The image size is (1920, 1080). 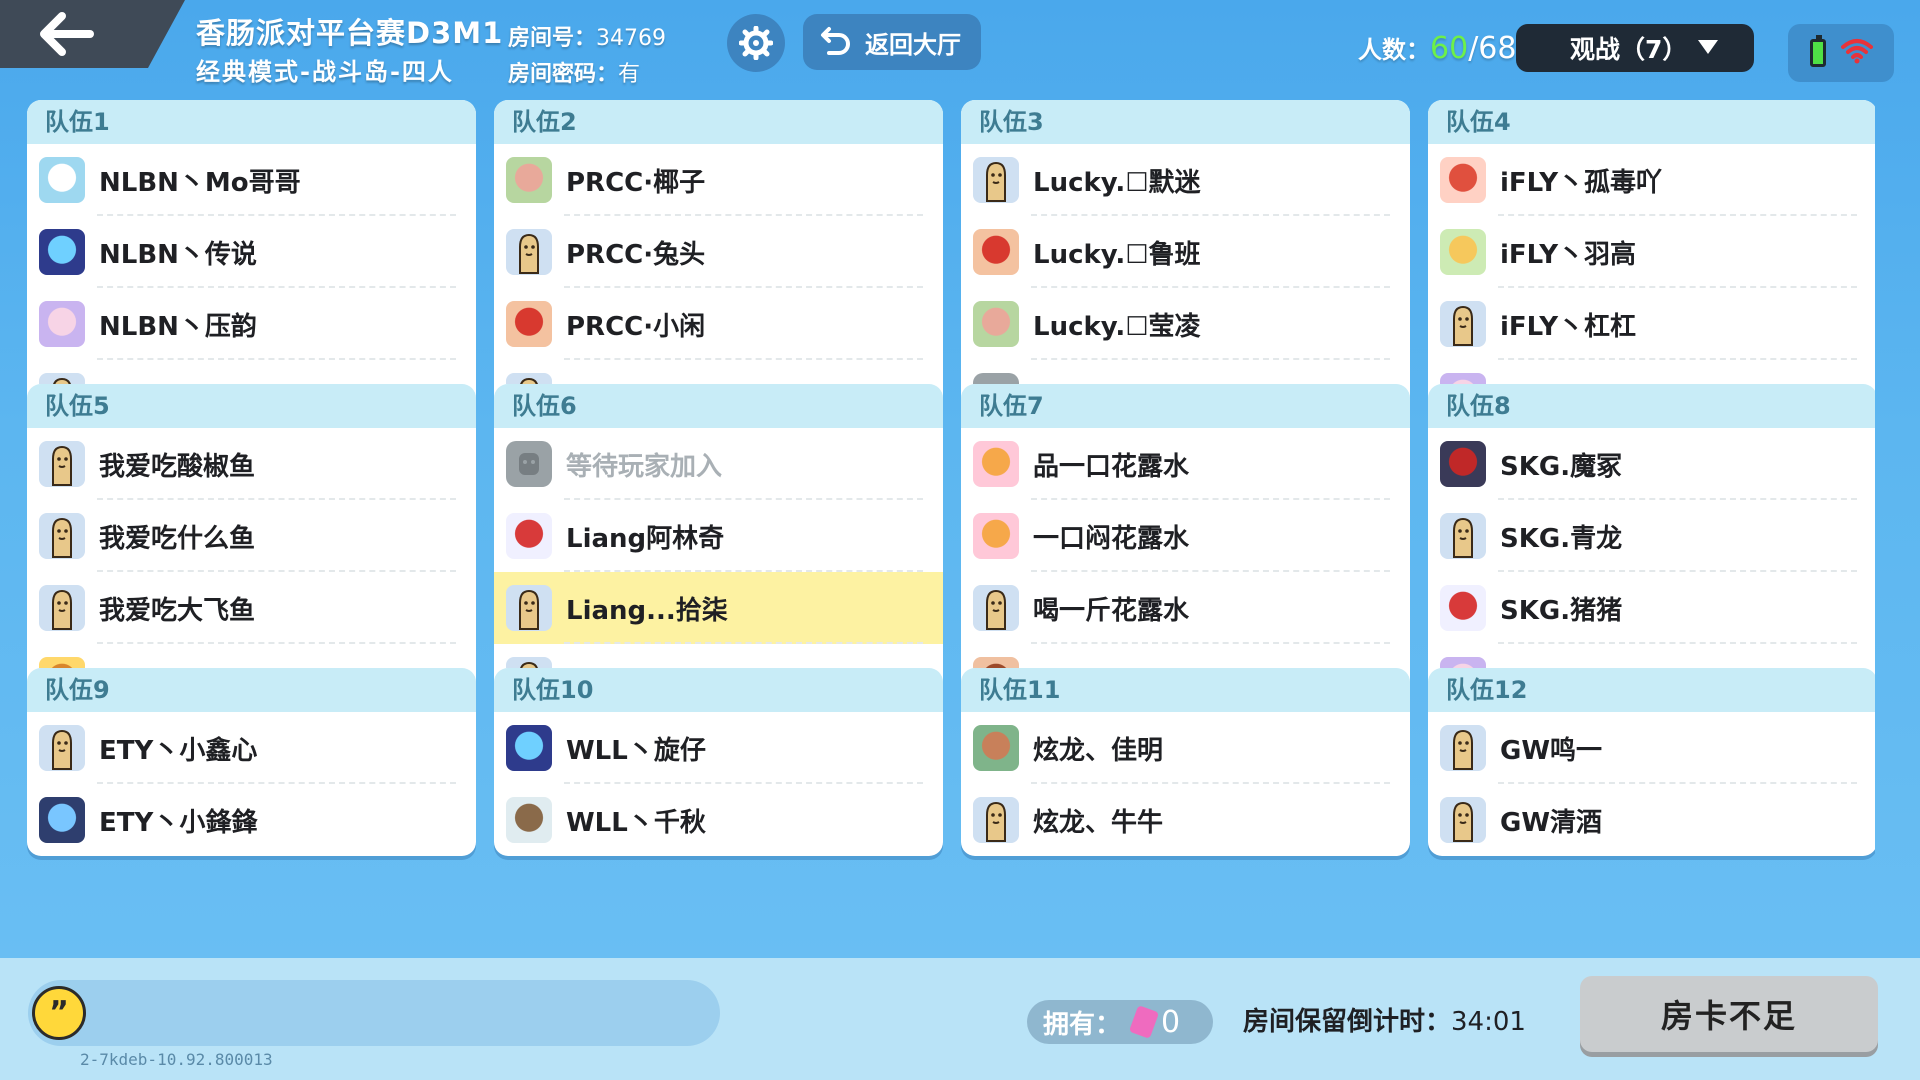 What do you see at coordinates (1651, 690) in the screenshot?
I see `team-name: 队伍12` at bounding box center [1651, 690].